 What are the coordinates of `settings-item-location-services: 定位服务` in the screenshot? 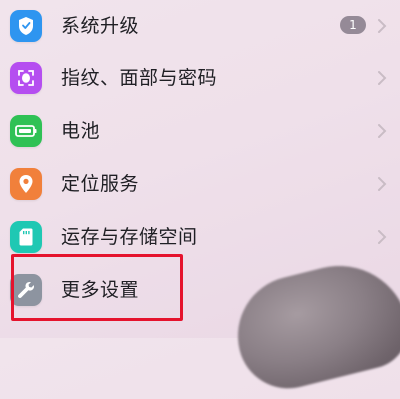 It's located at (200, 184).